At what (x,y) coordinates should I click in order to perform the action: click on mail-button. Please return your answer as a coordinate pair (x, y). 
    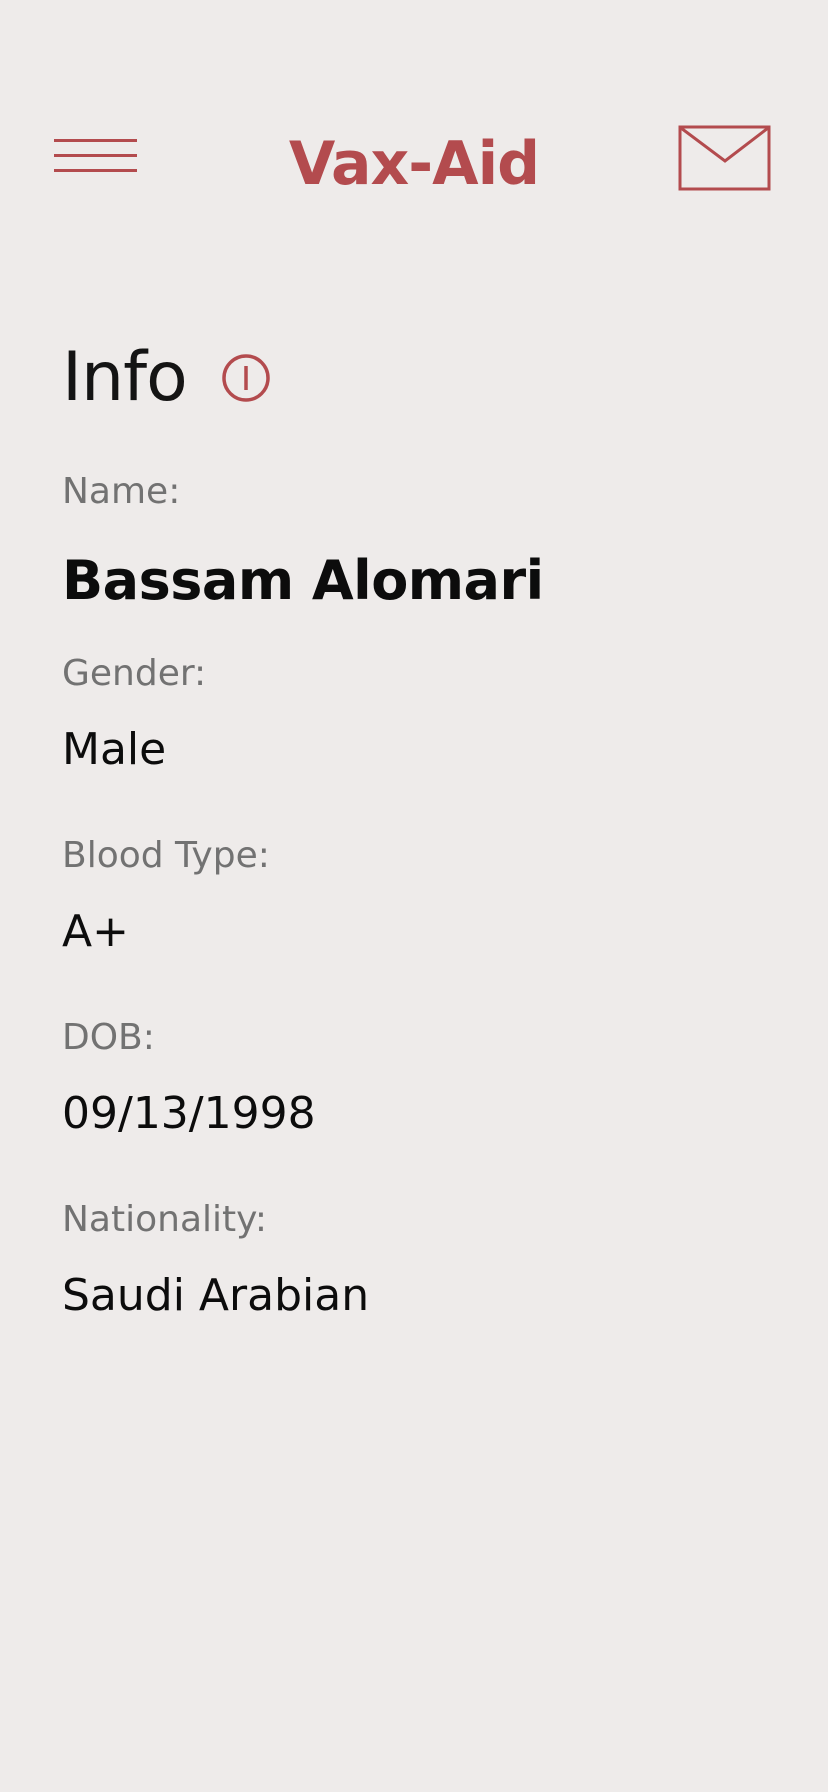
    Looking at the image, I should click on (726, 159).